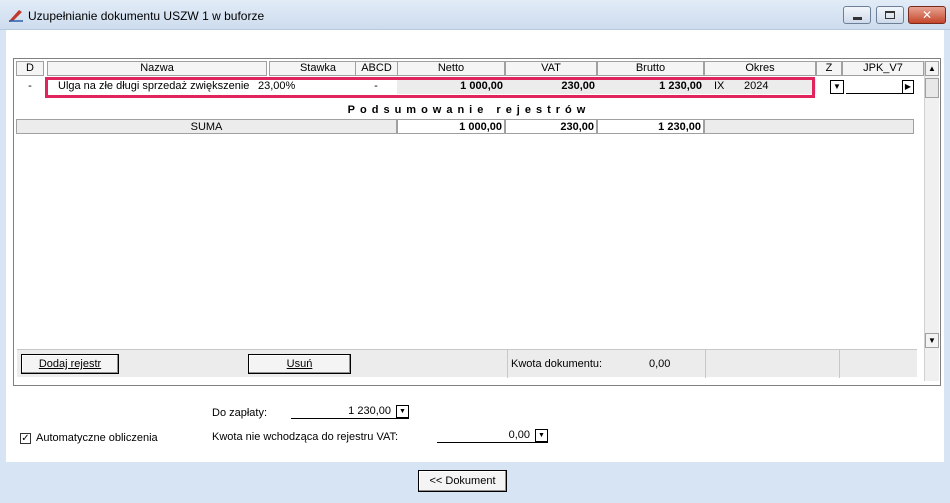 The image size is (950, 503). I want to click on do-zaplaty-field: 1 230,00 ▼, so click(350, 412).